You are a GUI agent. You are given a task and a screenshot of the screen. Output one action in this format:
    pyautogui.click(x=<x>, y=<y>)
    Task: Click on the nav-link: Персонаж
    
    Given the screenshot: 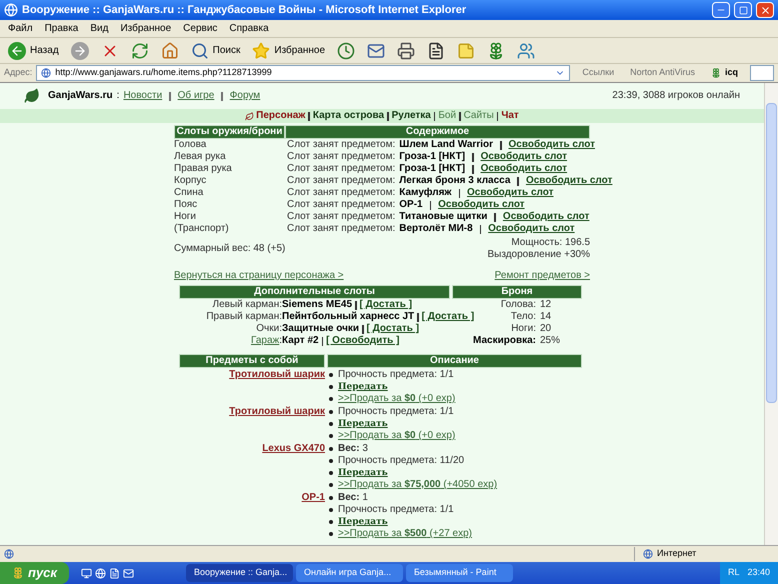 What is the action you would take?
    pyautogui.click(x=281, y=116)
    